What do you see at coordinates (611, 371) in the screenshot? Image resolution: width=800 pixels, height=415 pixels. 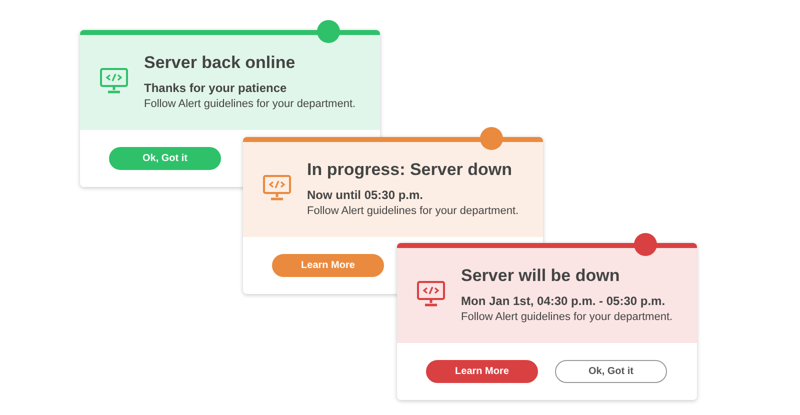 I see `dismiss-button: Ok, Got it` at bounding box center [611, 371].